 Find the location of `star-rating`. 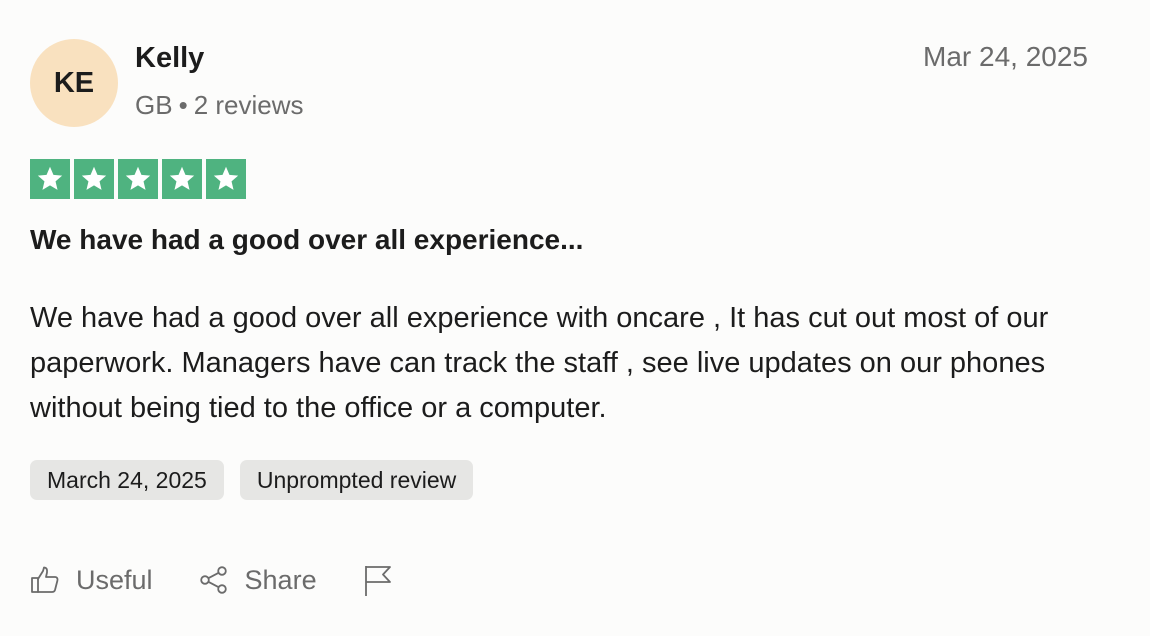

star-rating is located at coordinates (138, 179).